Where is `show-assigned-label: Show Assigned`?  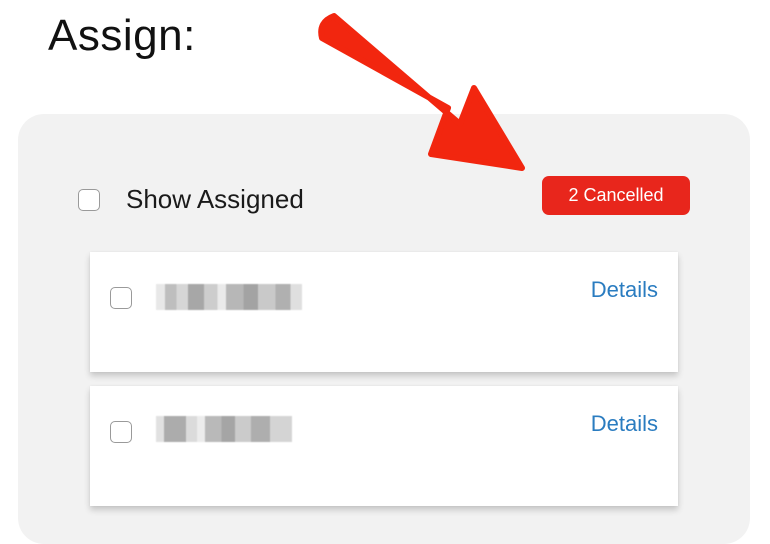 show-assigned-label: Show Assigned is located at coordinates (215, 199).